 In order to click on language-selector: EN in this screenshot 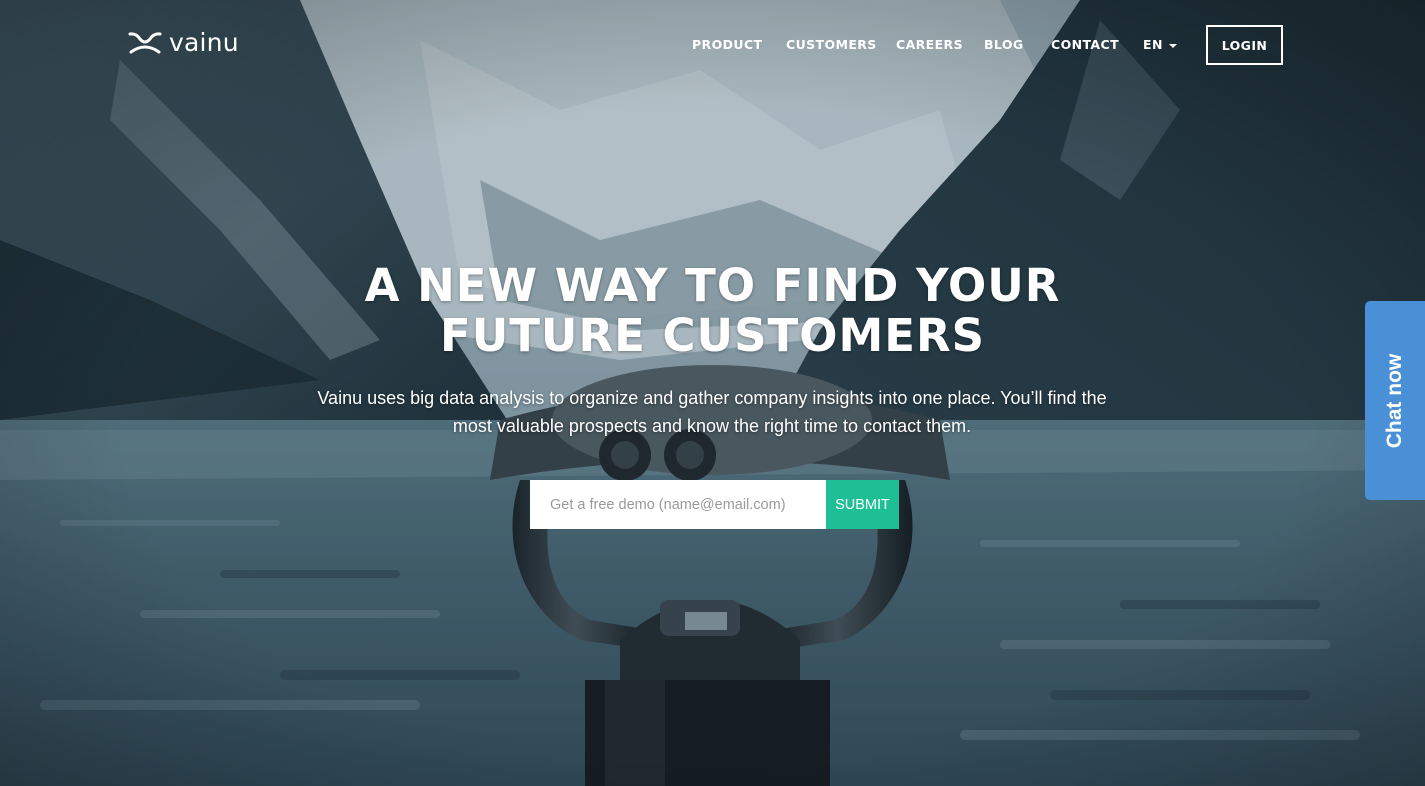, I will do `click(1160, 45)`.